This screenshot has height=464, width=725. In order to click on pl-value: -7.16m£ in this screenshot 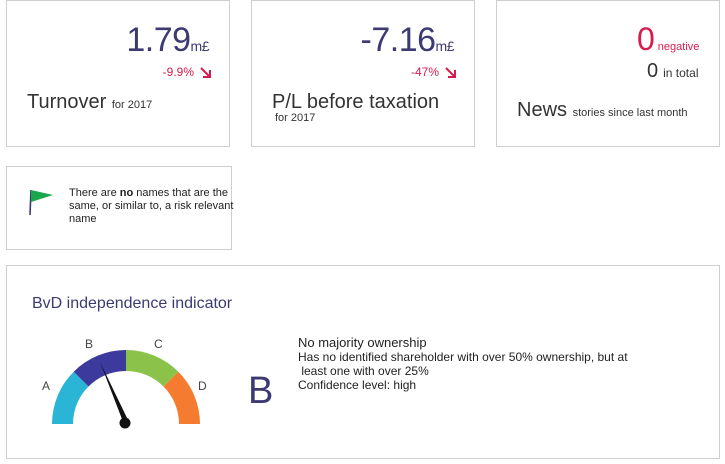, I will do `click(407, 40)`.